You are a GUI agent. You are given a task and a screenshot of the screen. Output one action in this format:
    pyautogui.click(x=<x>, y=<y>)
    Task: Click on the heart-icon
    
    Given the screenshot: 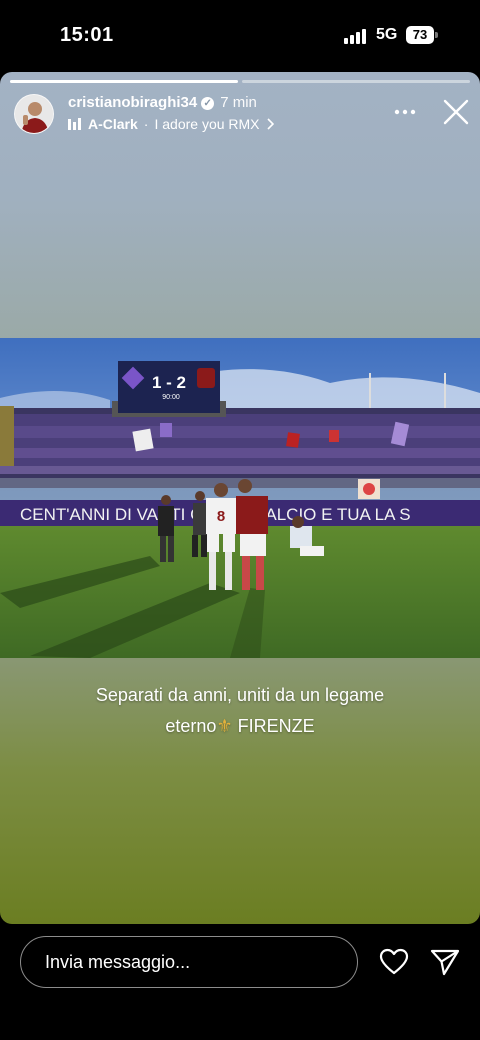 What is the action you would take?
    pyautogui.click(x=394, y=961)
    